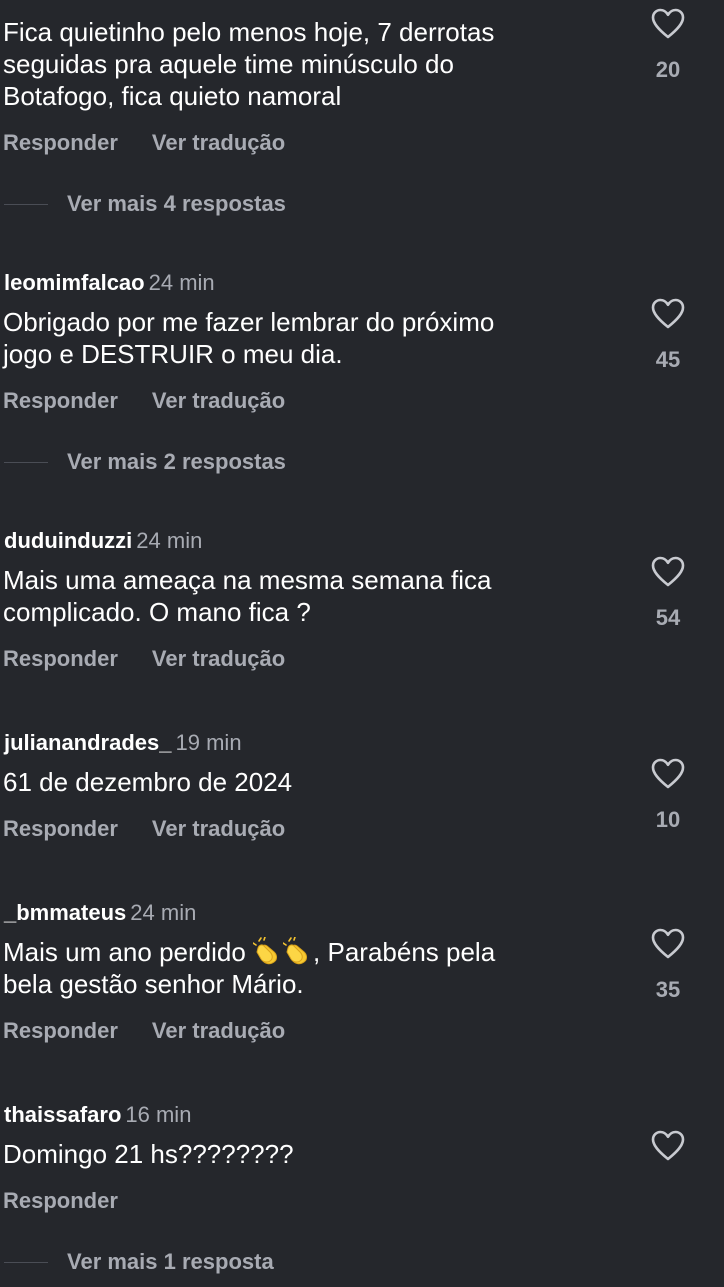  Describe the element at coordinates (74, 282) in the screenshot. I see `comment-username: leomimfalcao` at that location.